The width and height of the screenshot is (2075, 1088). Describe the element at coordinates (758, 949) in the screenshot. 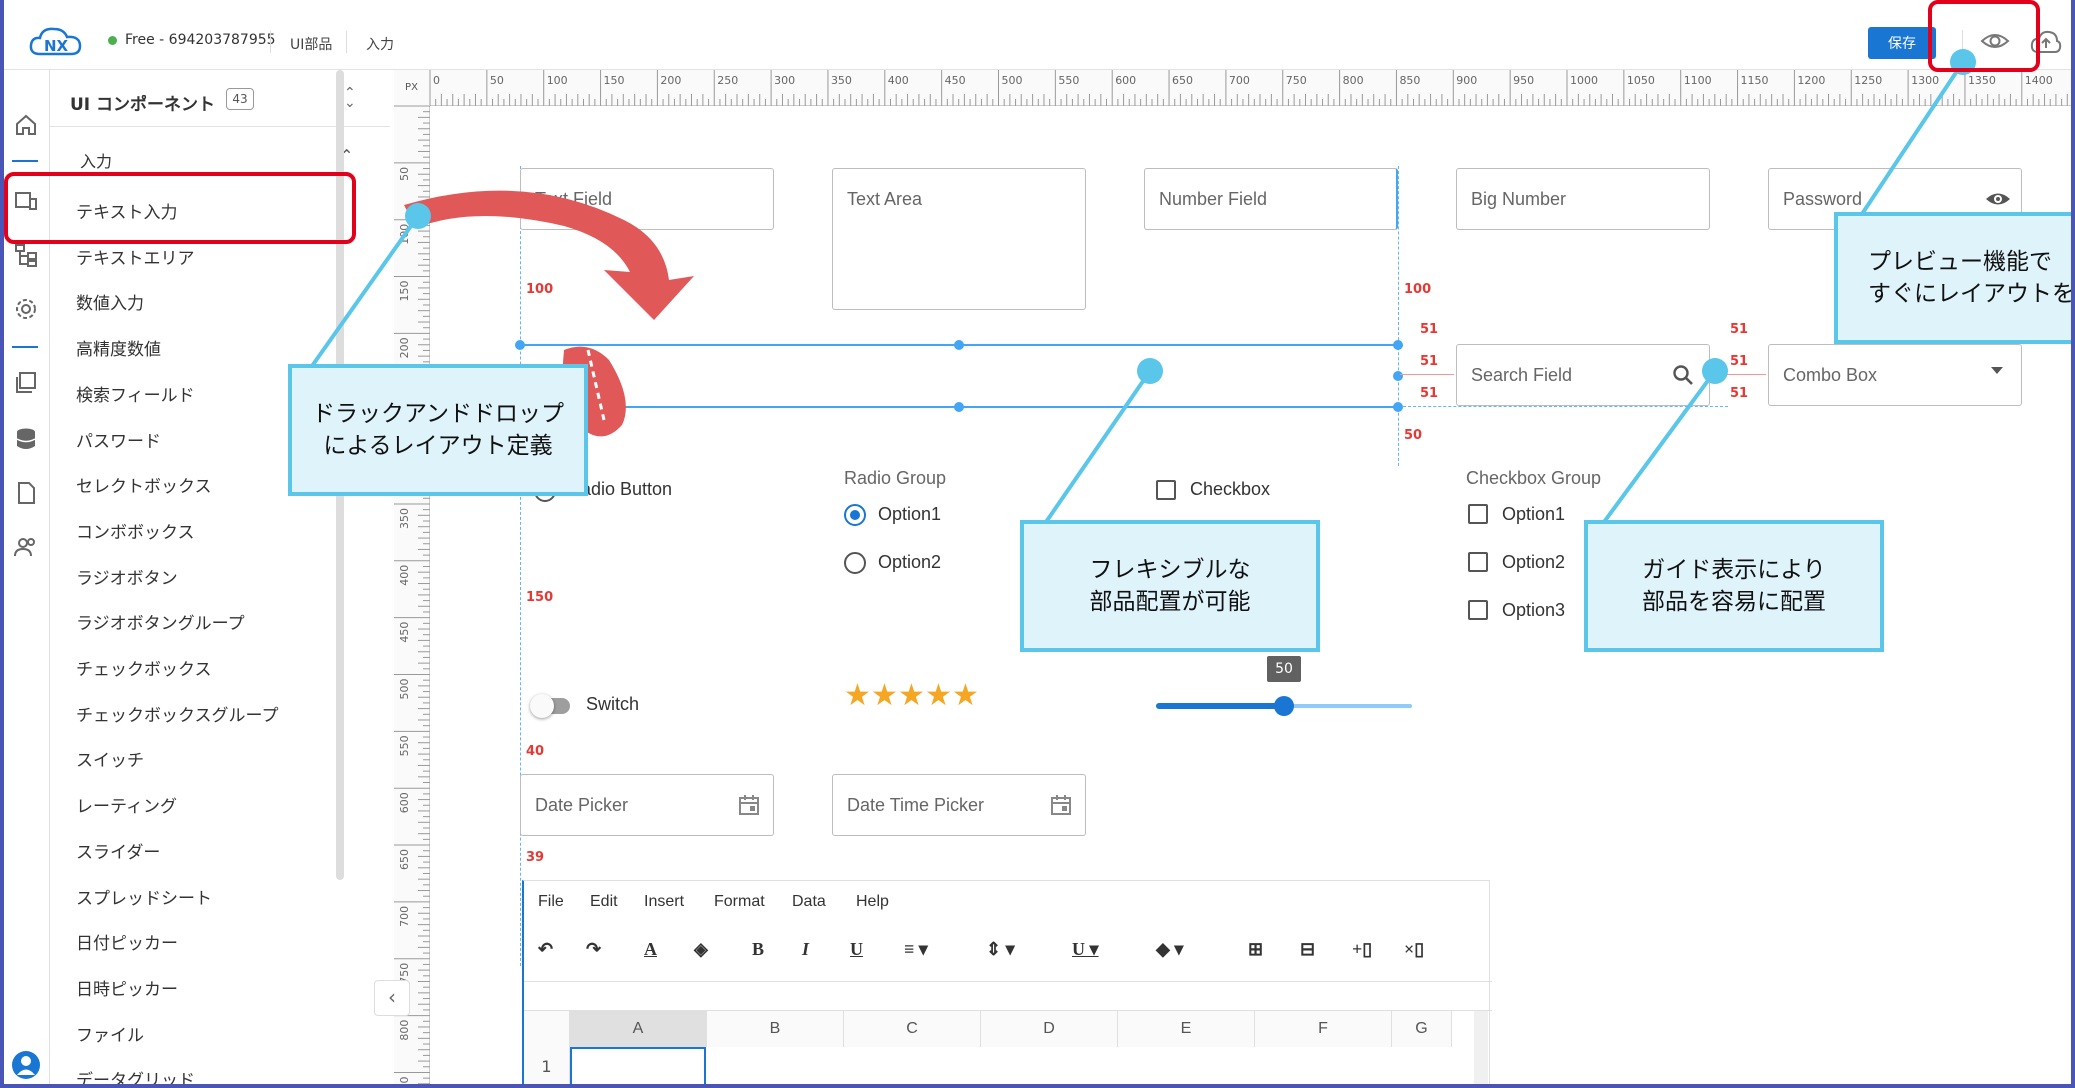

I see `bold-icon: B` at that location.